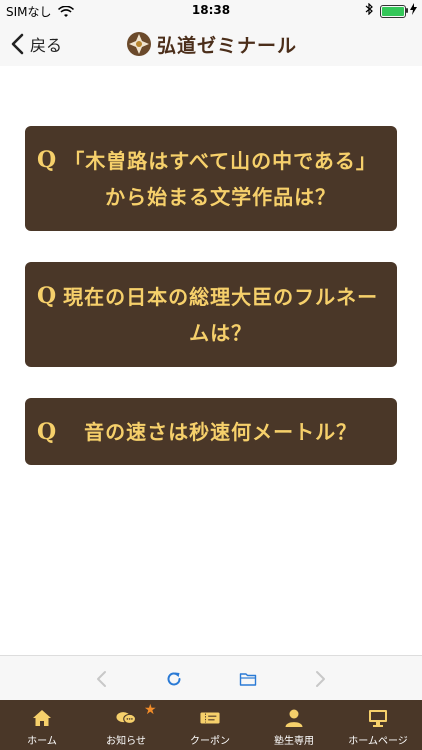 The image size is (422, 750). I want to click on browser-back-button, so click(102, 679).